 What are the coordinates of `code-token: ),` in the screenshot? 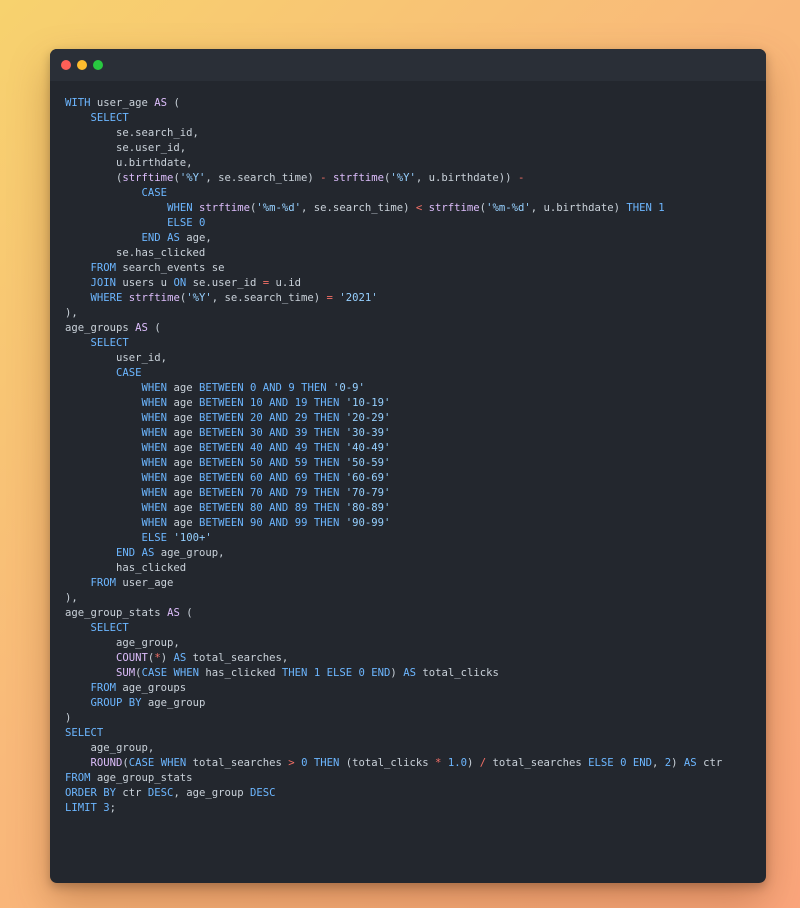 It's located at (71, 598).